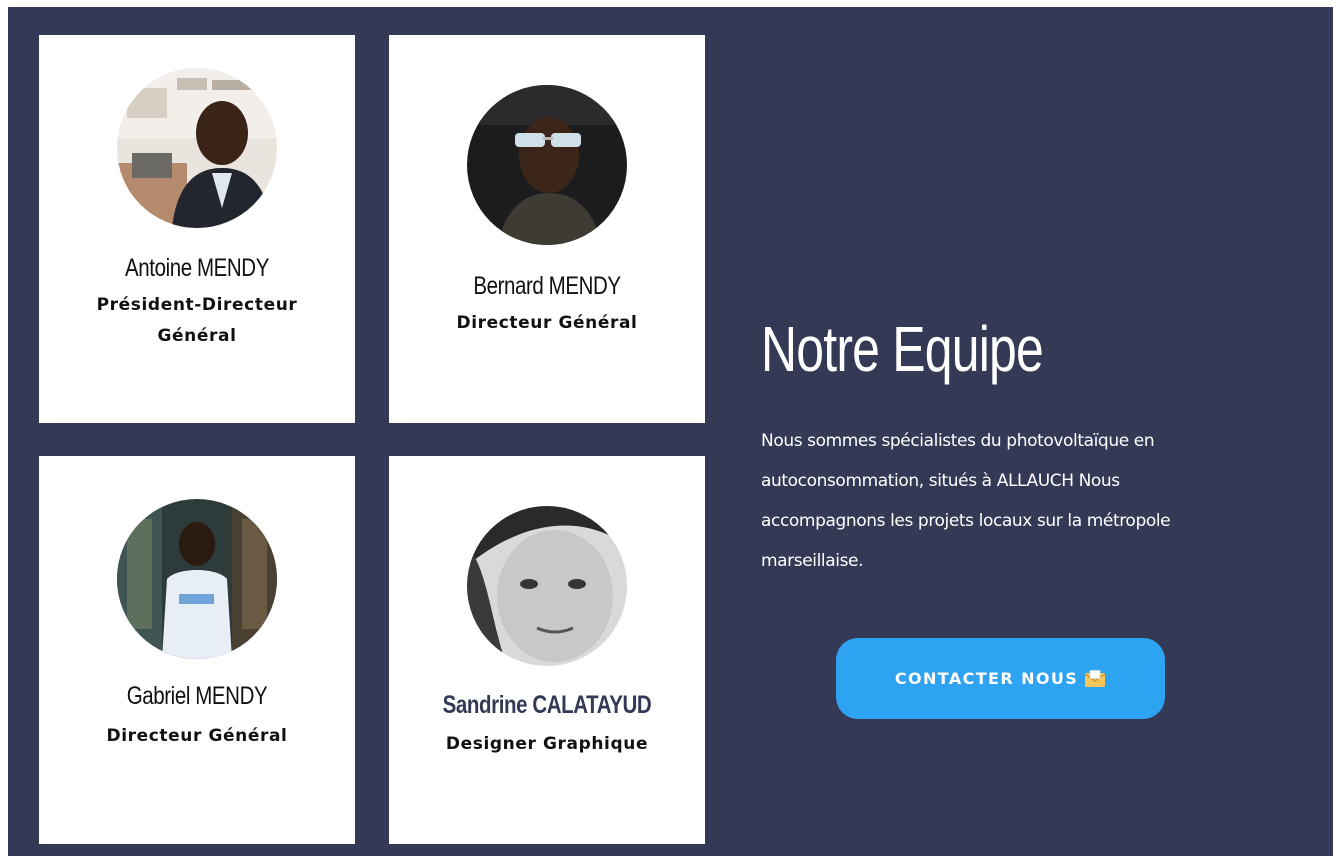  What do you see at coordinates (547, 744) in the screenshot?
I see `member-role: Designer Graphique` at bounding box center [547, 744].